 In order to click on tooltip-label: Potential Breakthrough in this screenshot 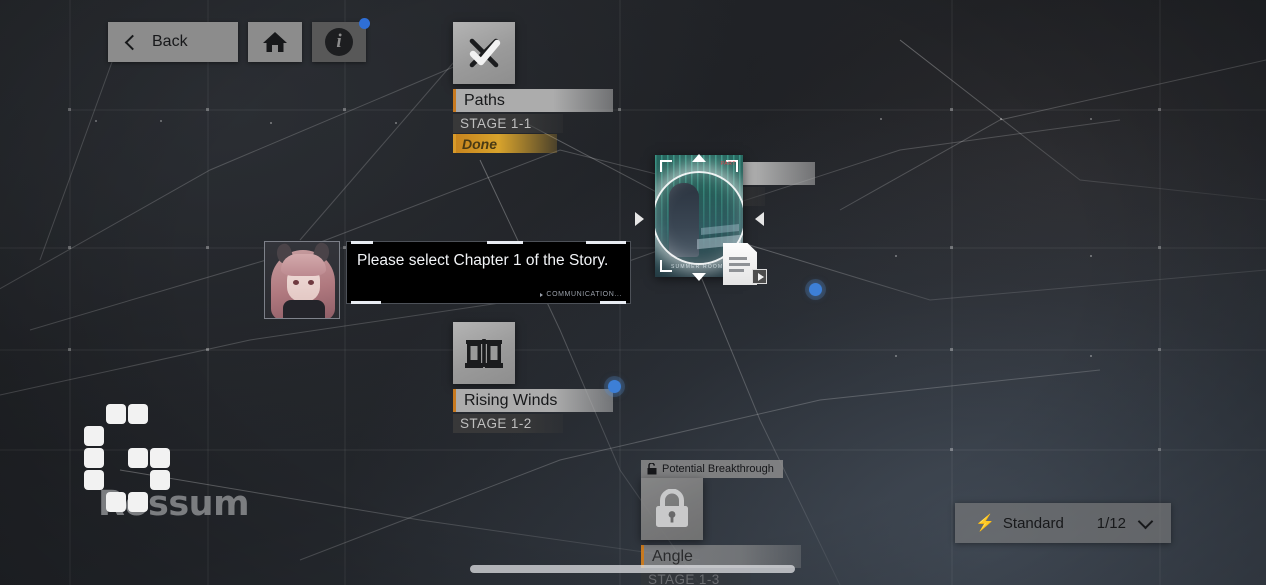, I will do `click(718, 469)`.